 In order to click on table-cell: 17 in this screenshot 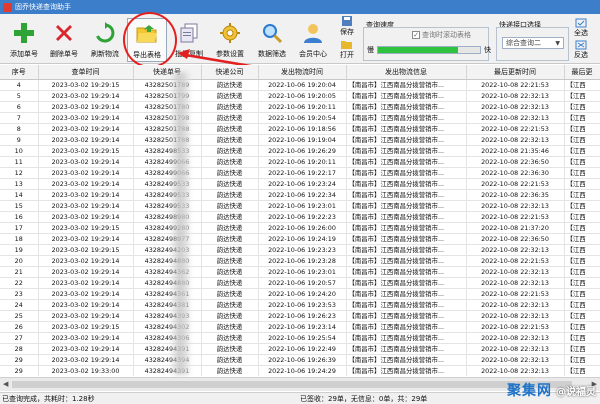, I will do `click(19, 228)`.